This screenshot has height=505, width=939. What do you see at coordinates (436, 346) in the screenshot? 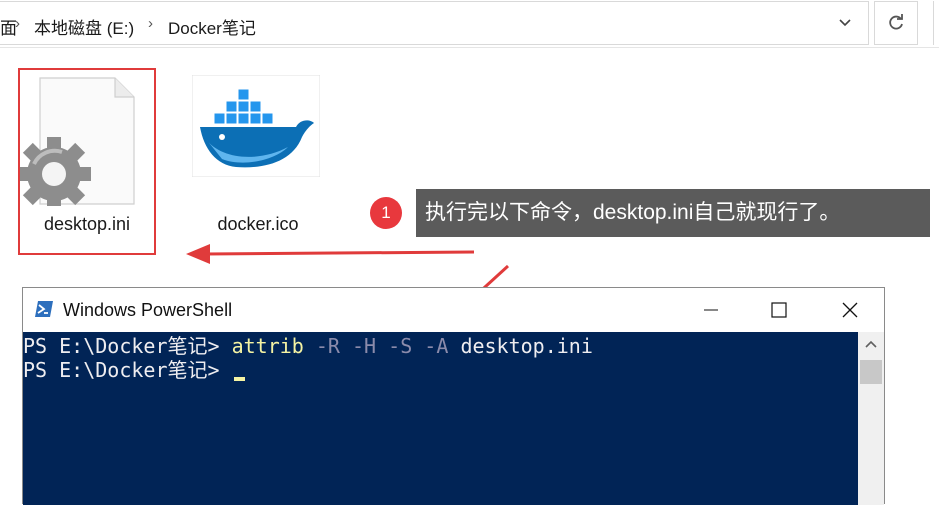
I see `parameter: -A` at bounding box center [436, 346].